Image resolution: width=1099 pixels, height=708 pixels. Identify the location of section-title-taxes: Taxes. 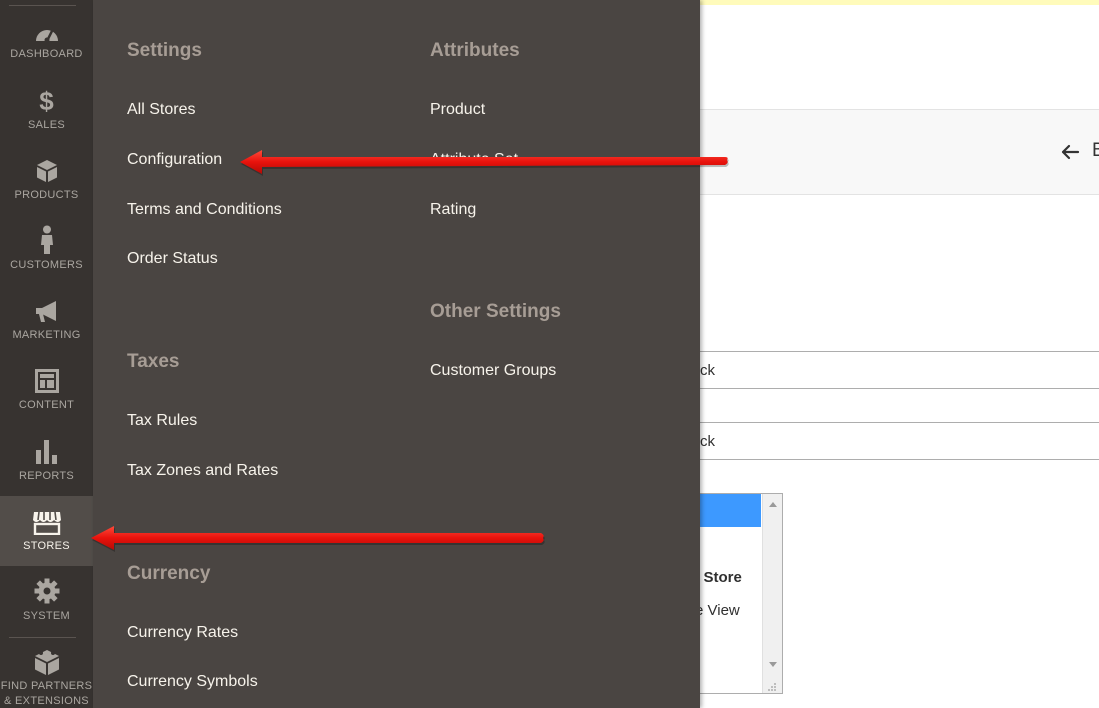
(153, 361).